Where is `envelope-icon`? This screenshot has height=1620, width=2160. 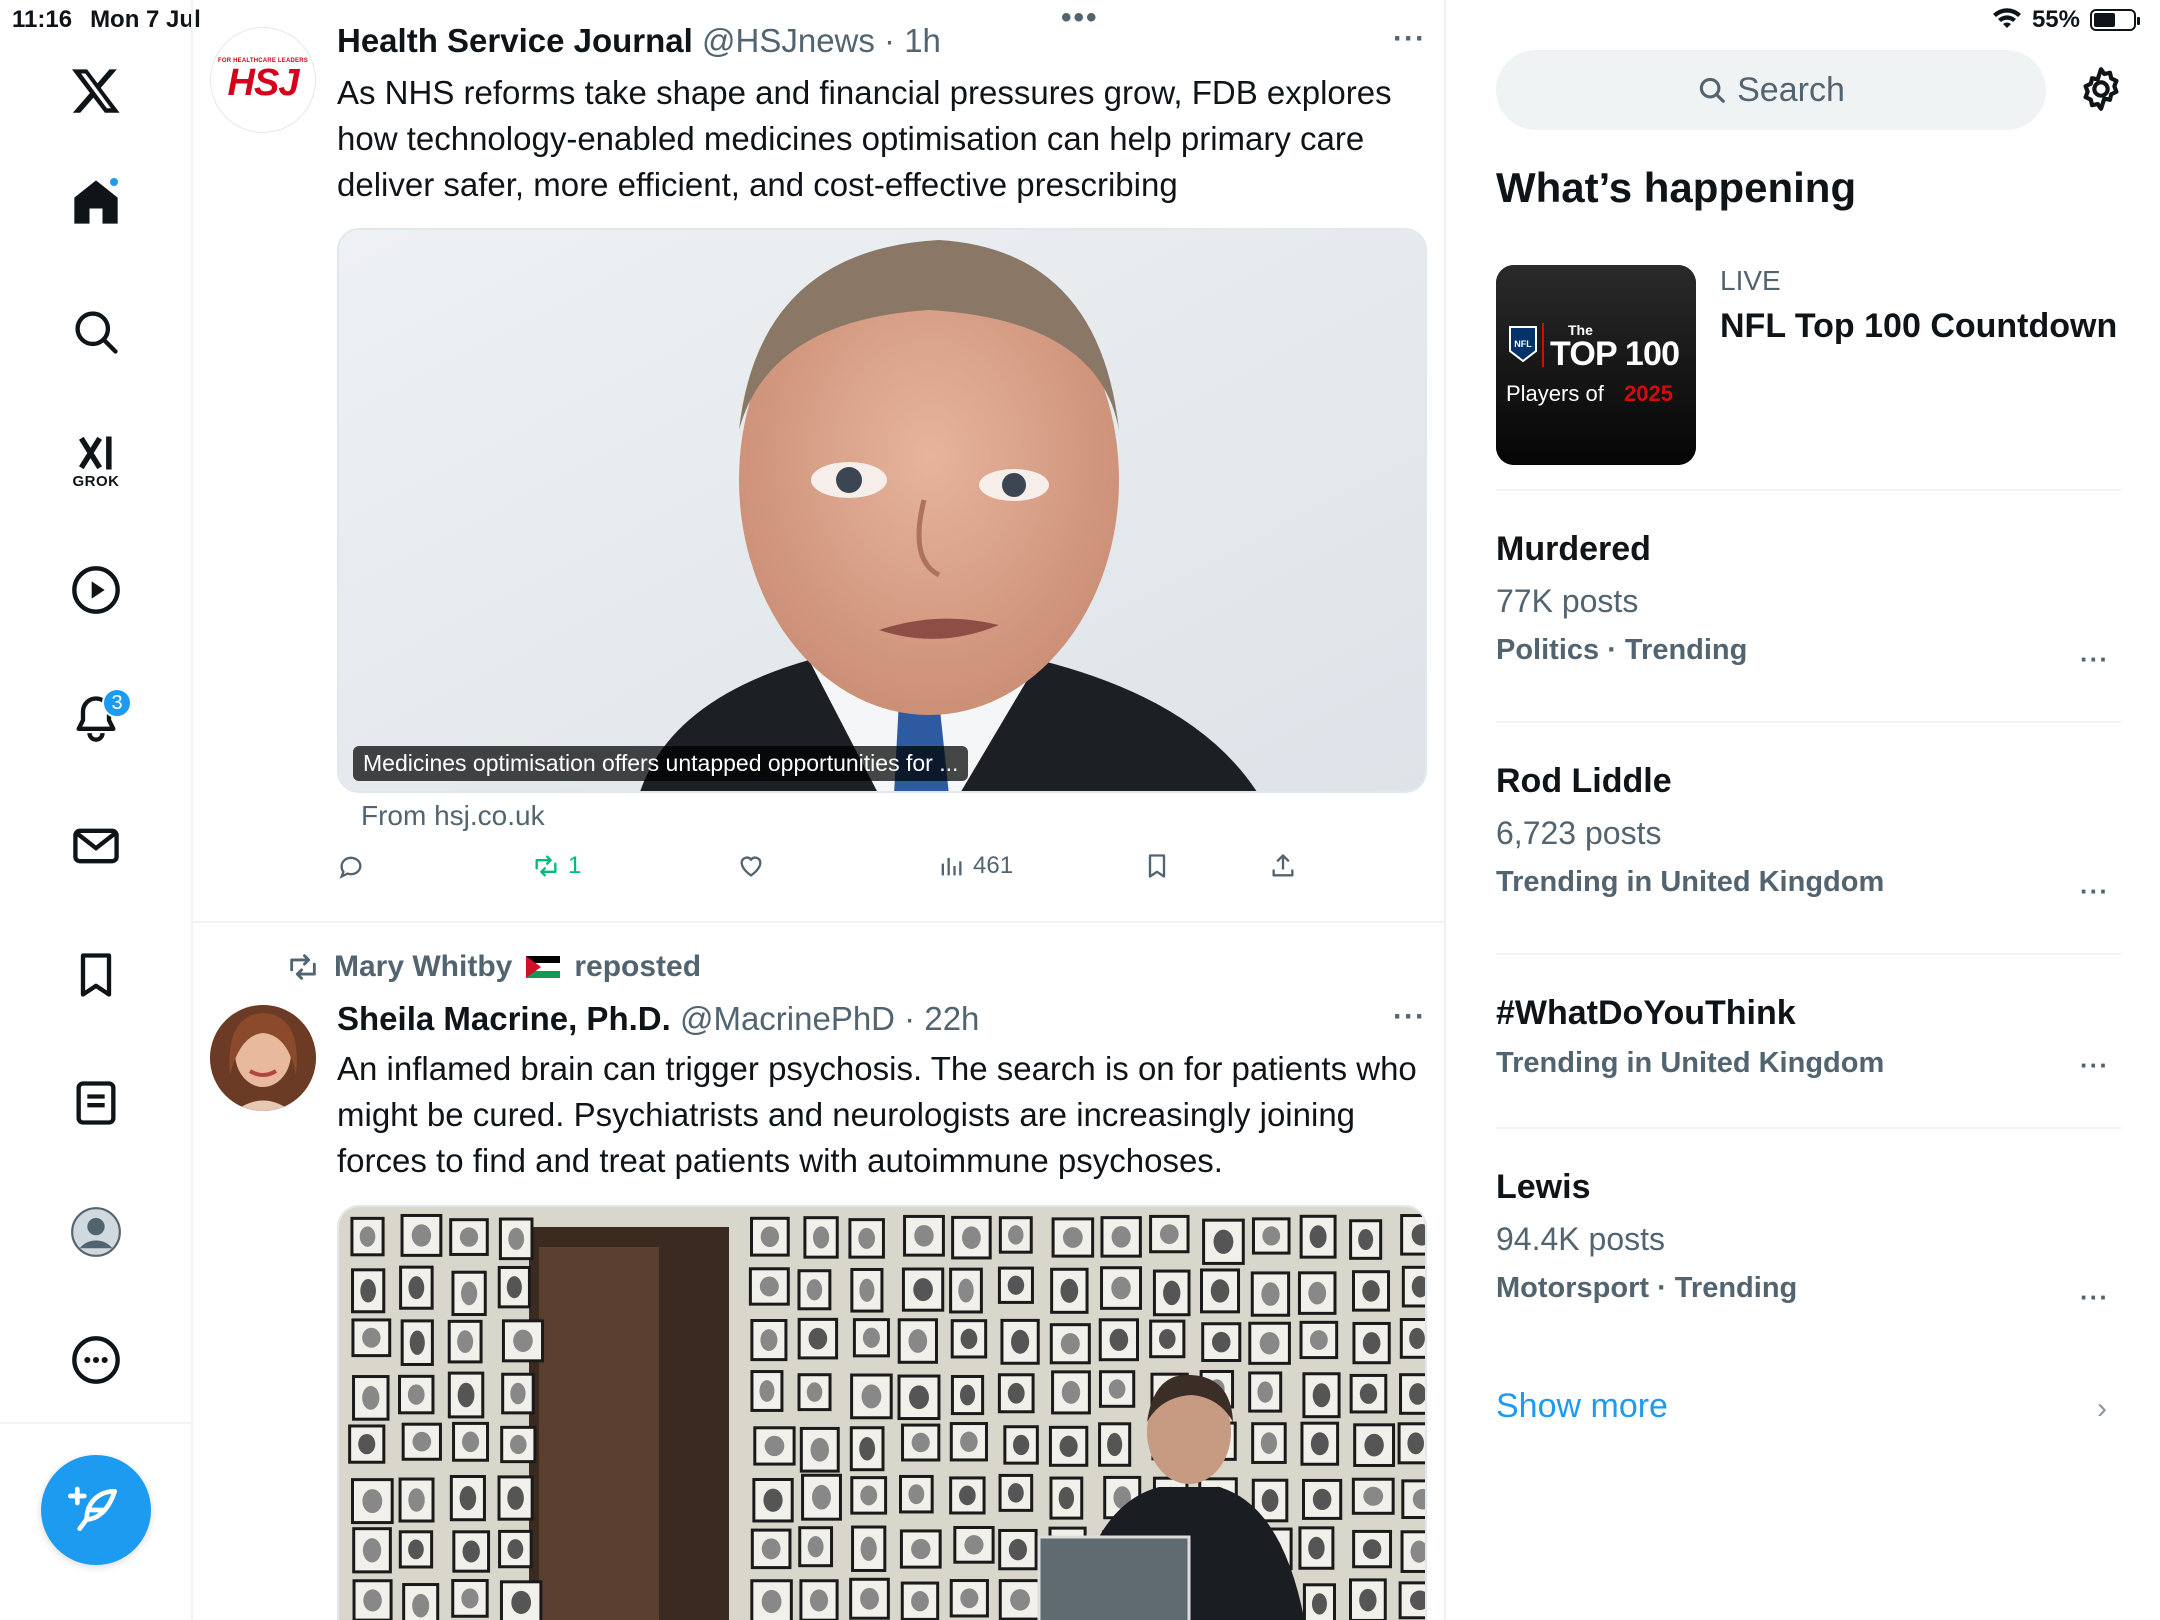 envelope-icon is located at coordinates (96, 846).